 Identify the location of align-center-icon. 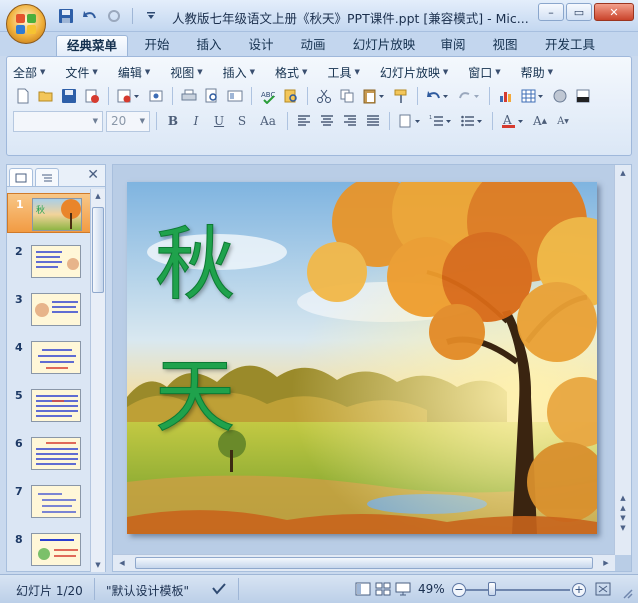
(327, 121).